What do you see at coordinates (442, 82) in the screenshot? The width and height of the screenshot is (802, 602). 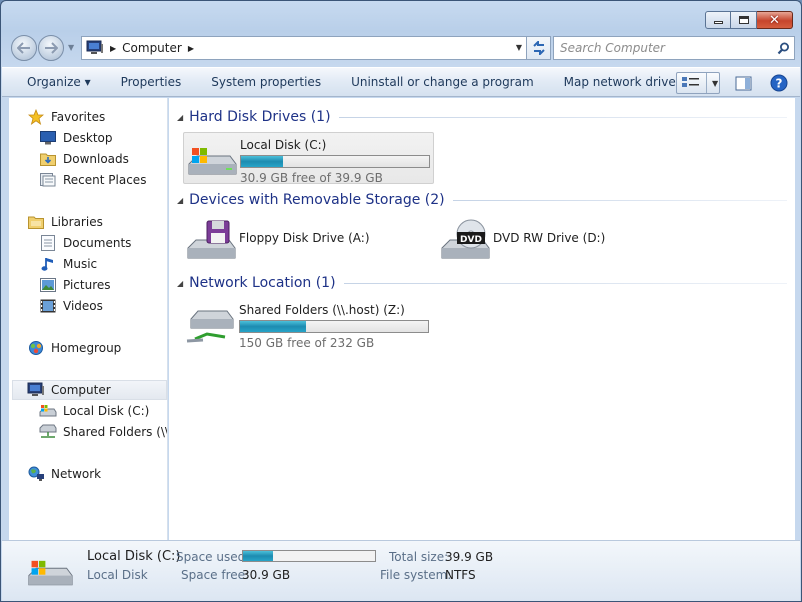 I see `uninstall-program-button: Uninstall or change a program` at bounding box center [442, 82].